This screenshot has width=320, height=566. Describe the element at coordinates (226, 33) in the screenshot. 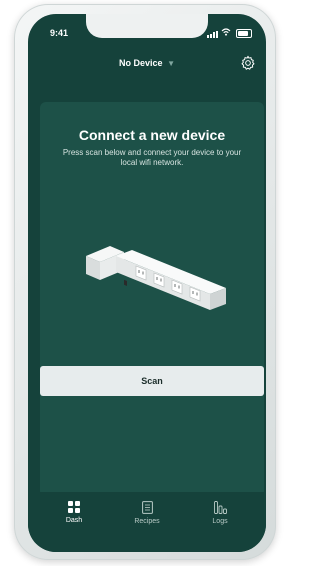

I see `wifi-icon` at that location.